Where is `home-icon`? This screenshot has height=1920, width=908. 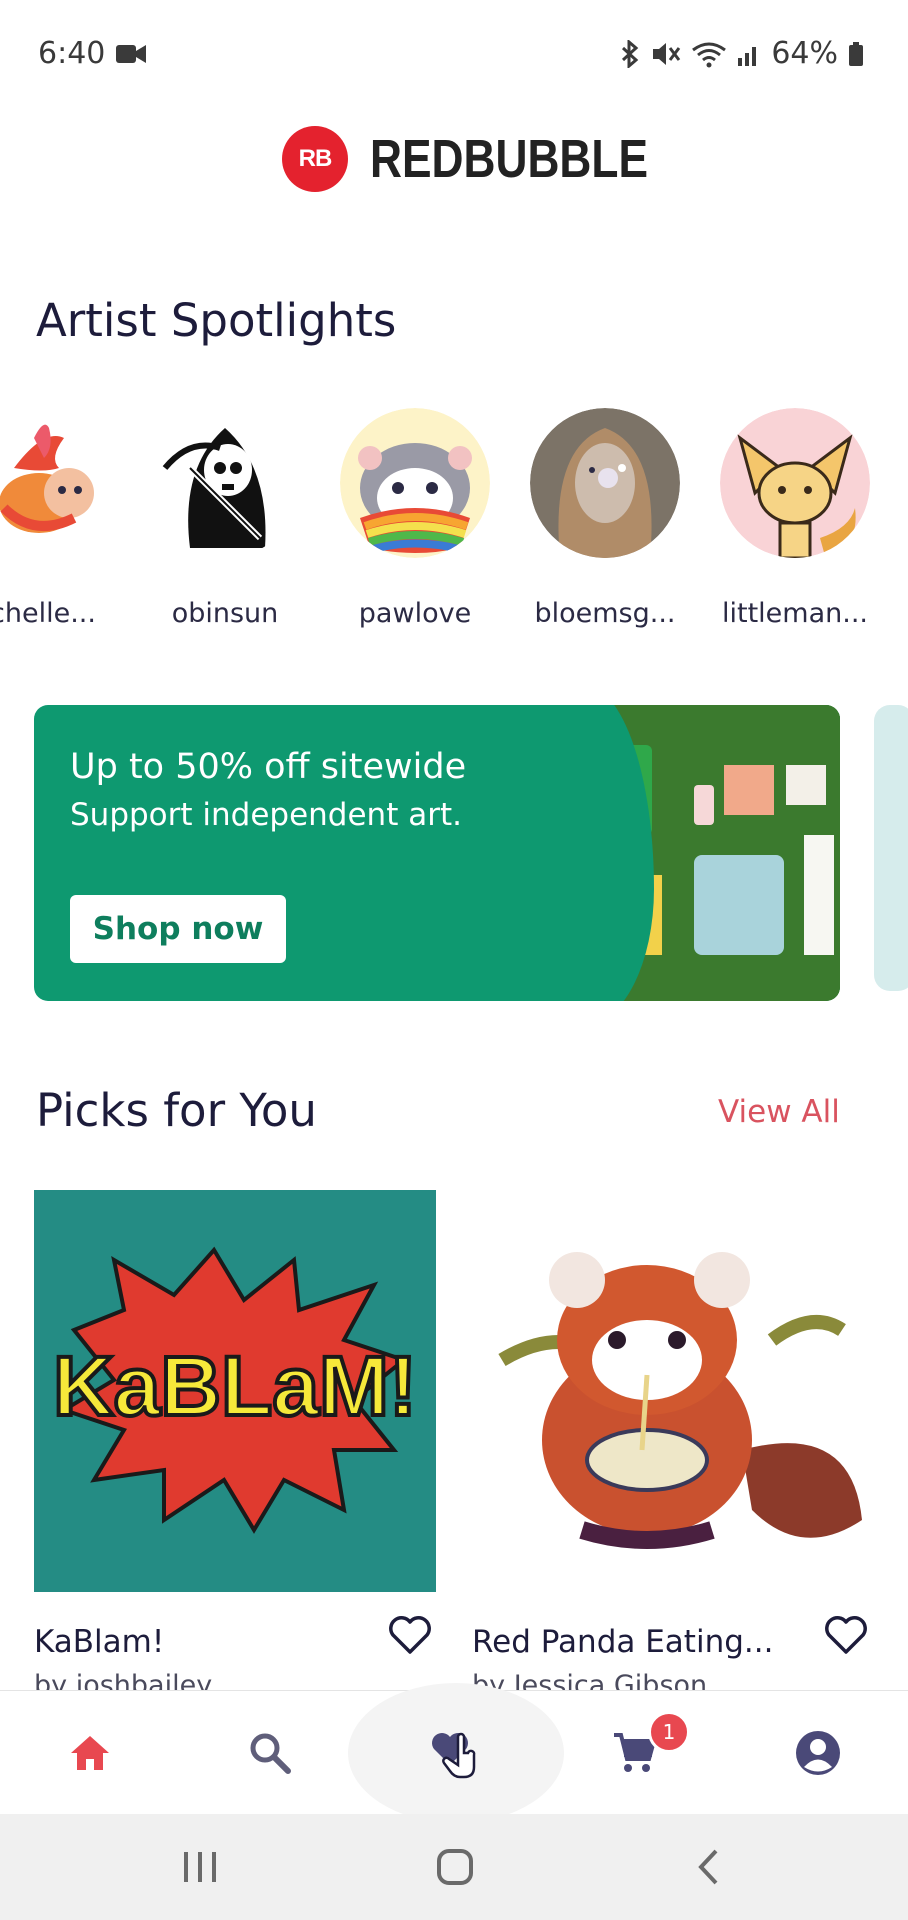
home-icon is located at coordinates (90, 1753).